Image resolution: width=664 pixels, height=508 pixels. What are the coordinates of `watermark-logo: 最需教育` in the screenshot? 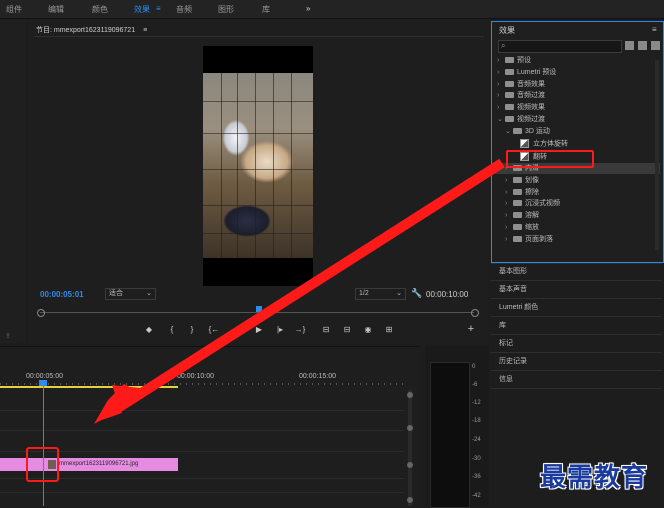 It's located at (594, 478).